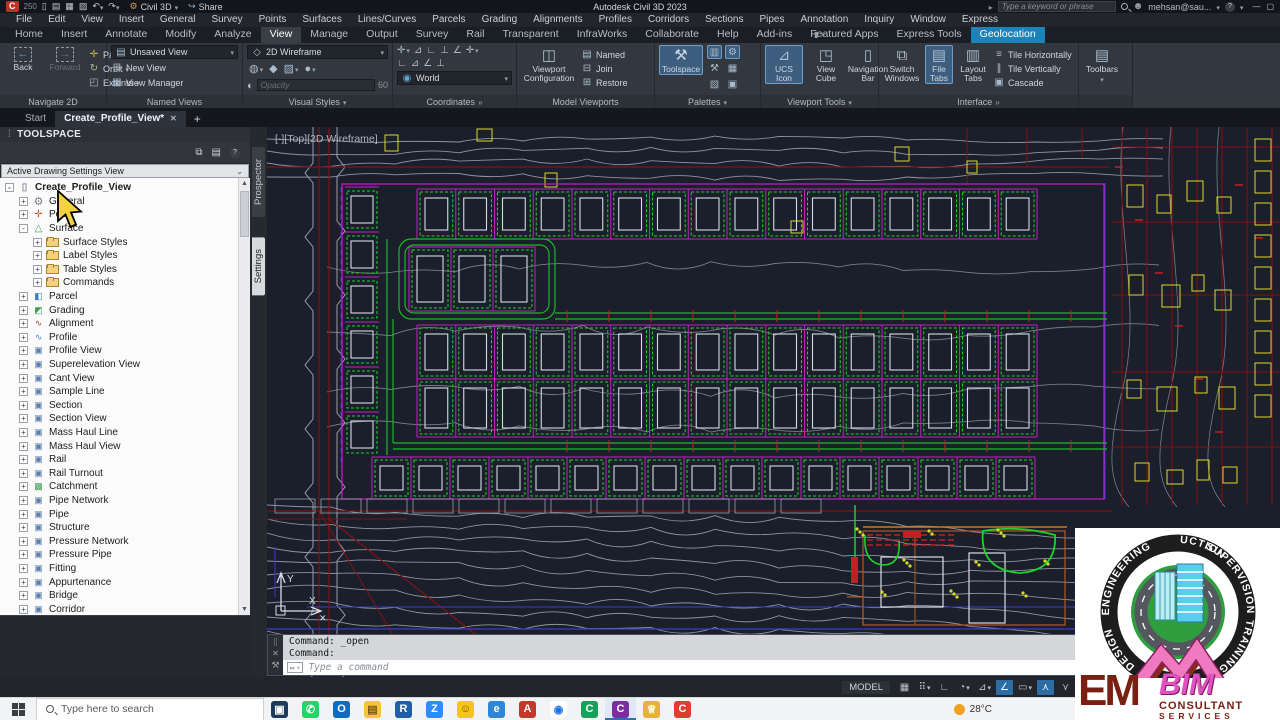 This screenshot has width=1280, height=720. What do you see at coordinates (83, 6) in the screenshot?
I see `plot-icon: ▨` at bounding box center [83, 6].